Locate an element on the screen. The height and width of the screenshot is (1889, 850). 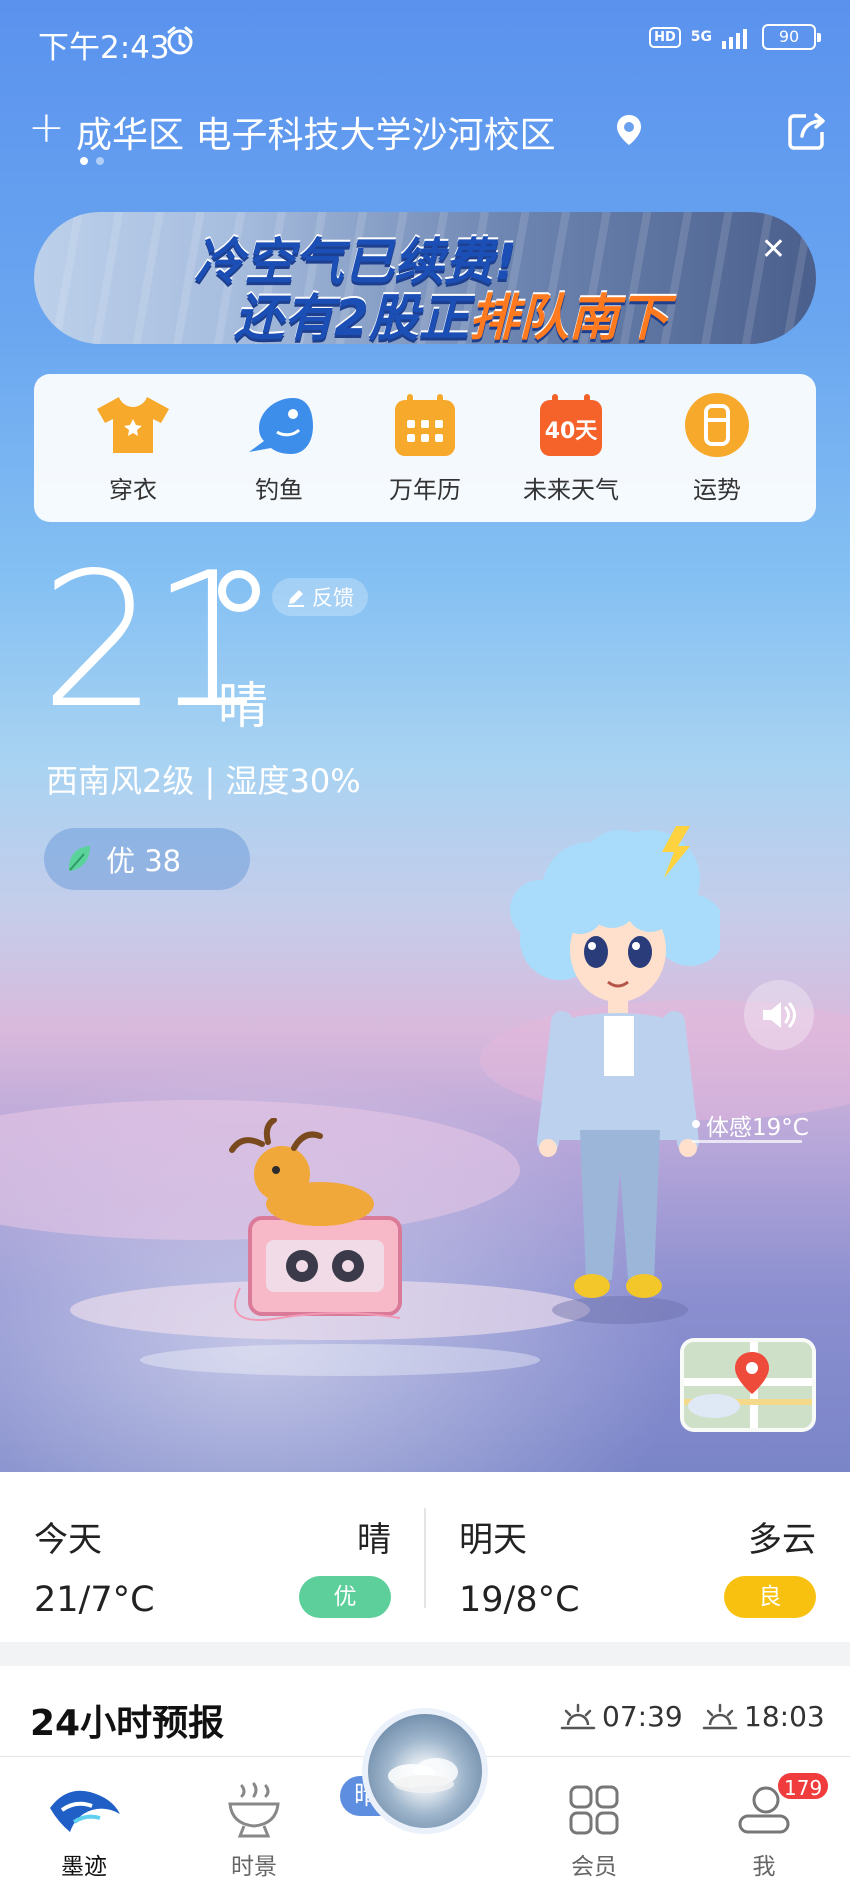
day-name: 明天 is located at coordinates (493, 1540).